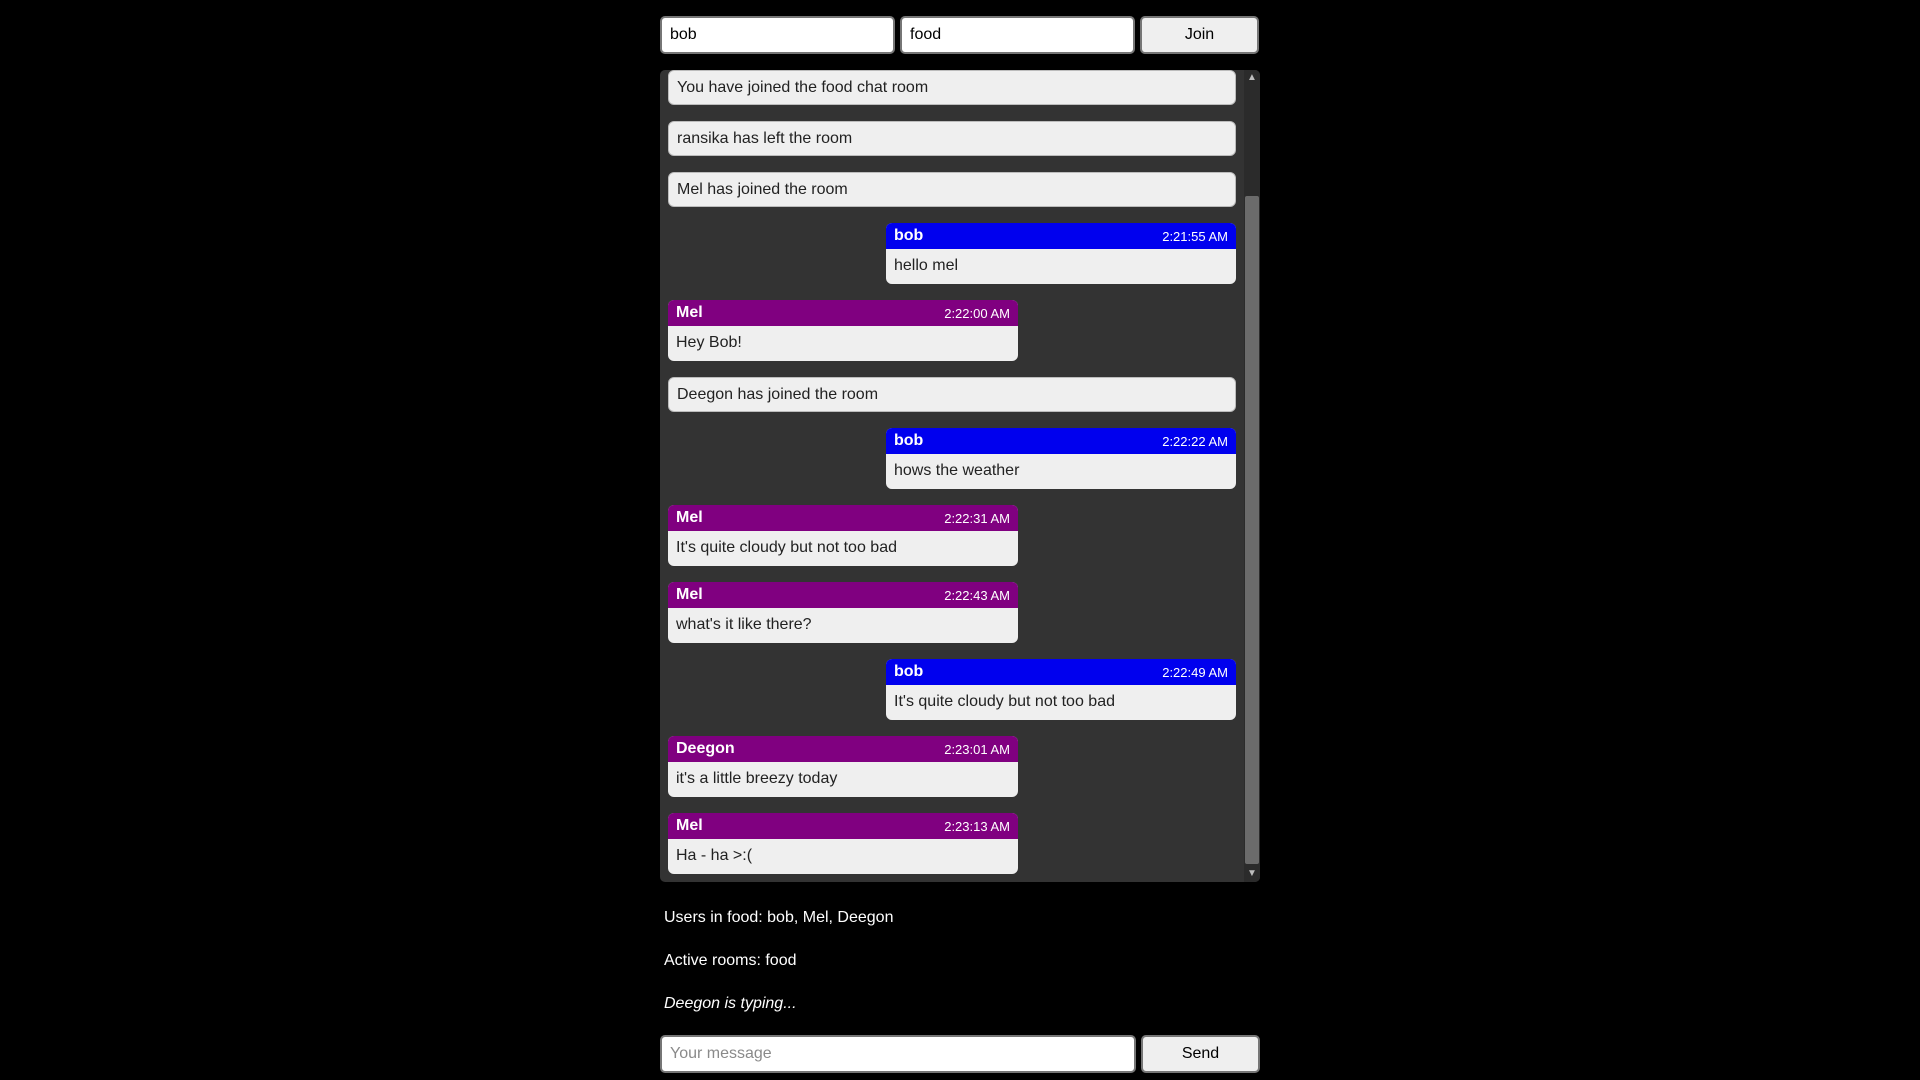 The width and height of the screenshot is (1920, 1080). What do you see at coordinates (843, 595) in the screenshot?
I see `message-header: Mel 2:22:43 AM` at bounding box center [843, 595].